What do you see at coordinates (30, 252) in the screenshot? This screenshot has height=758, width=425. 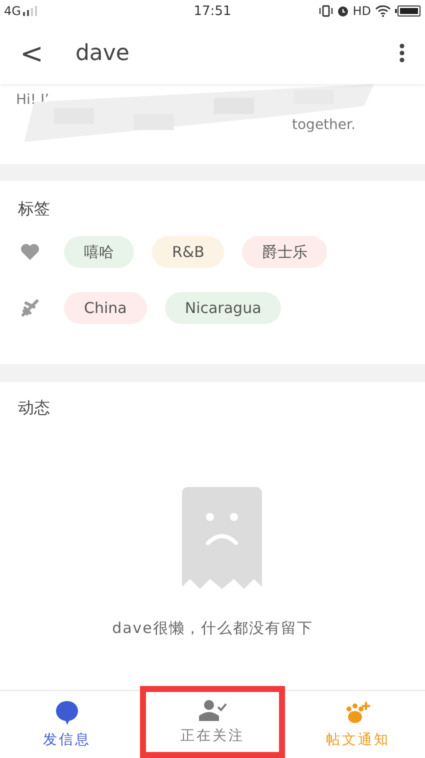 I see `heart-icon` at bounding box center [30, 252].